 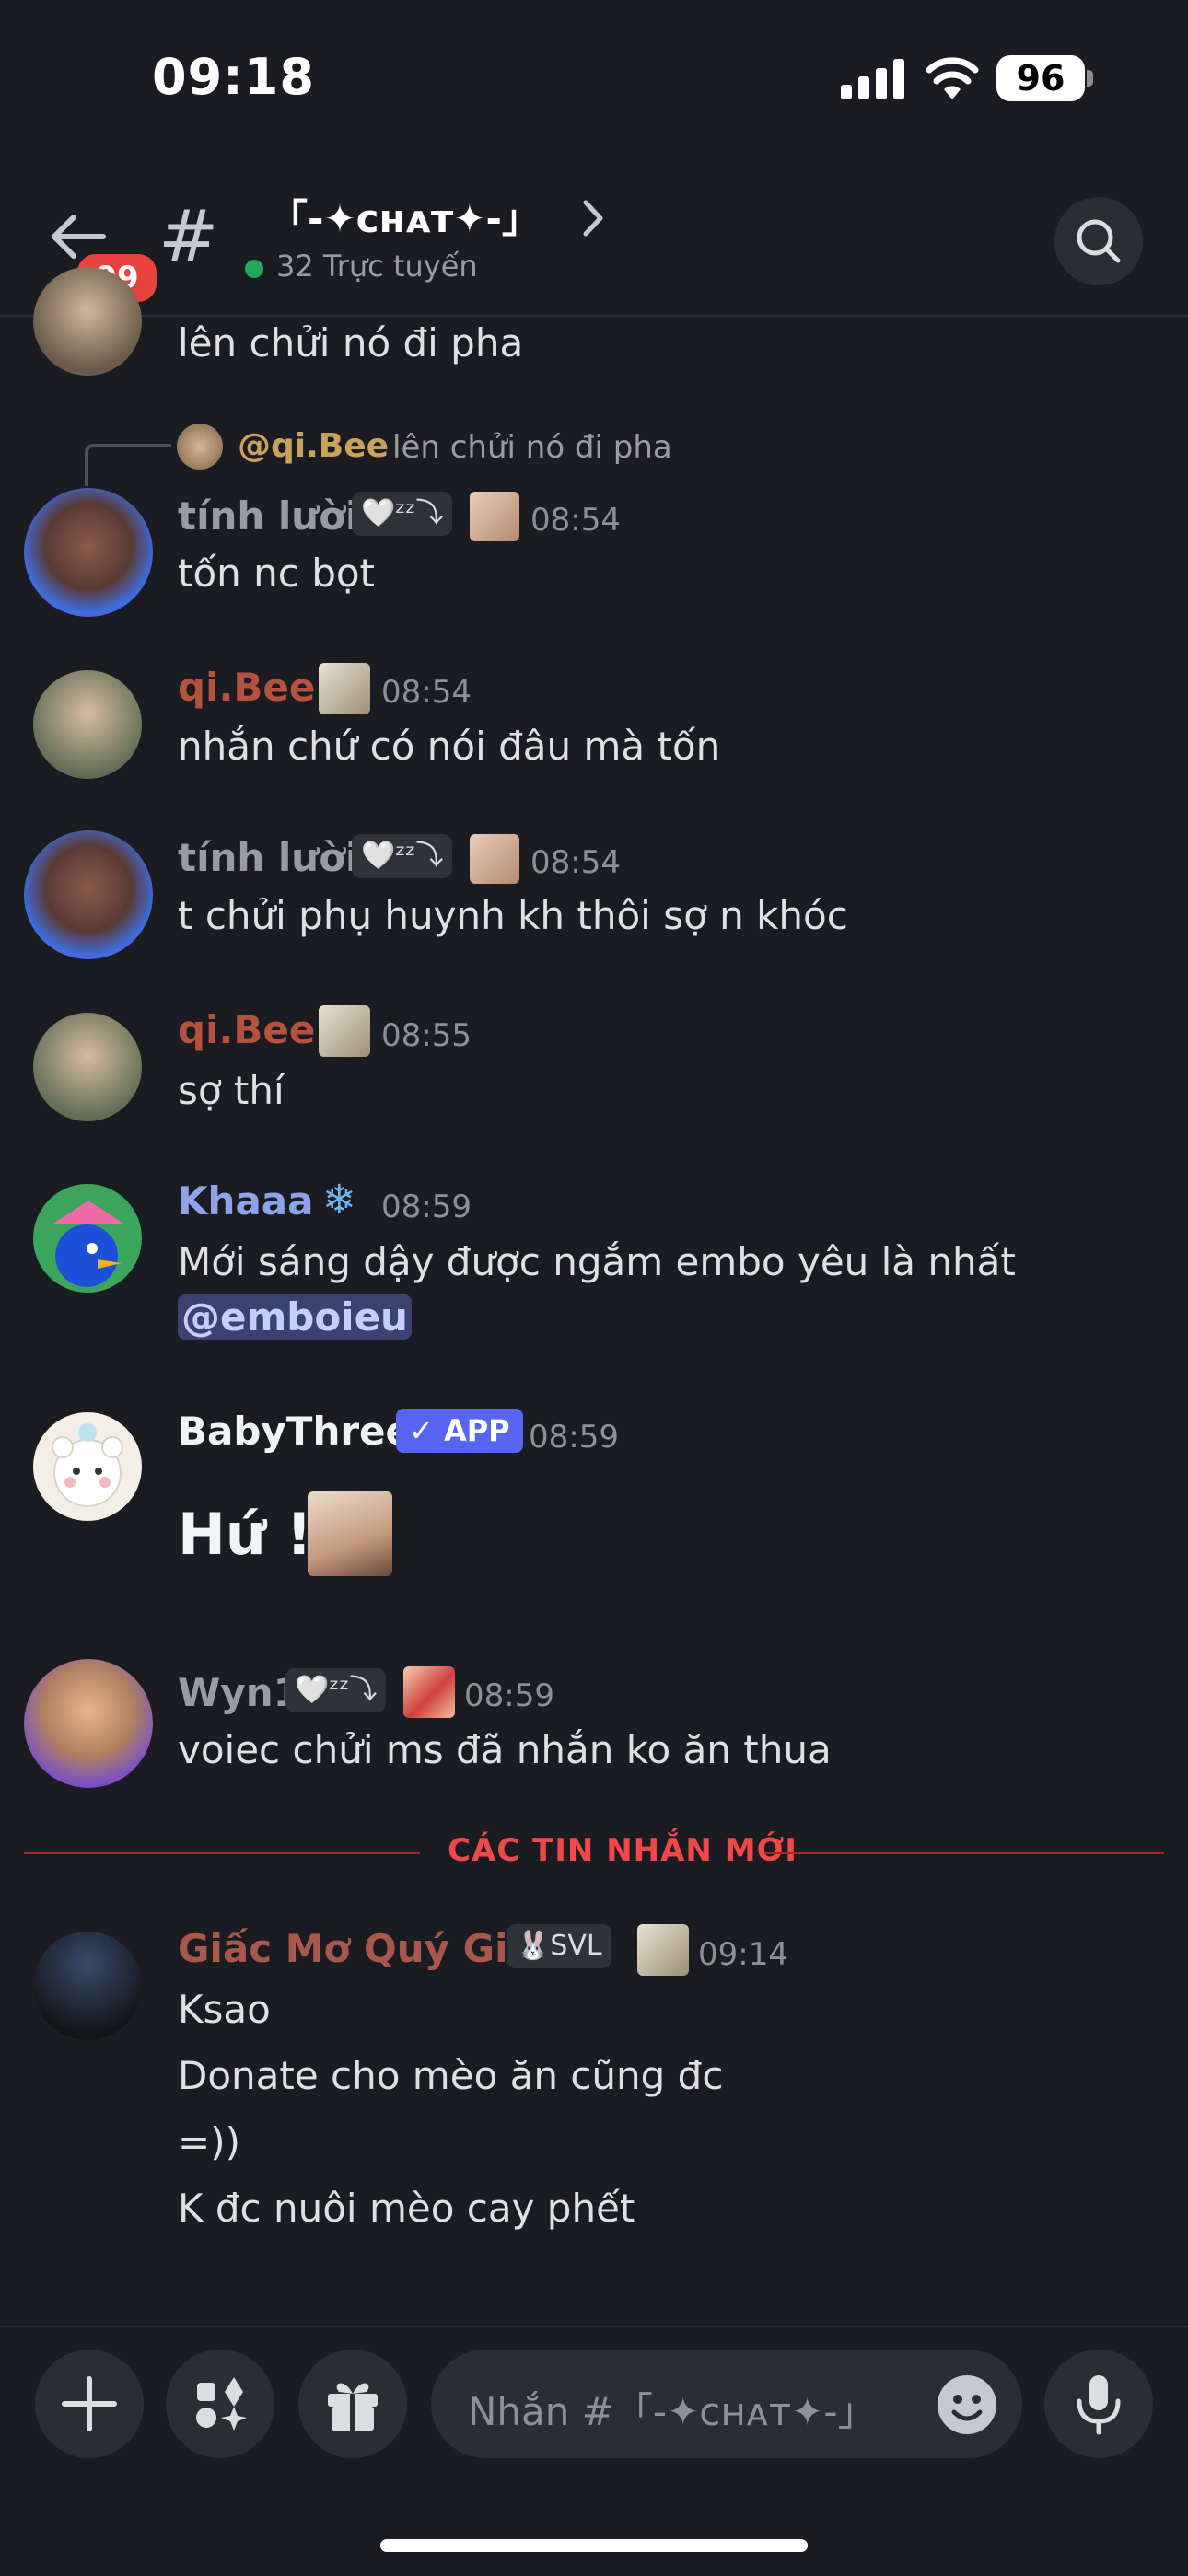 What do you see at coordinates (1040, 78) in the screenshot?
I see `battery-indicator: 96` at bounding box center [1040, 78].